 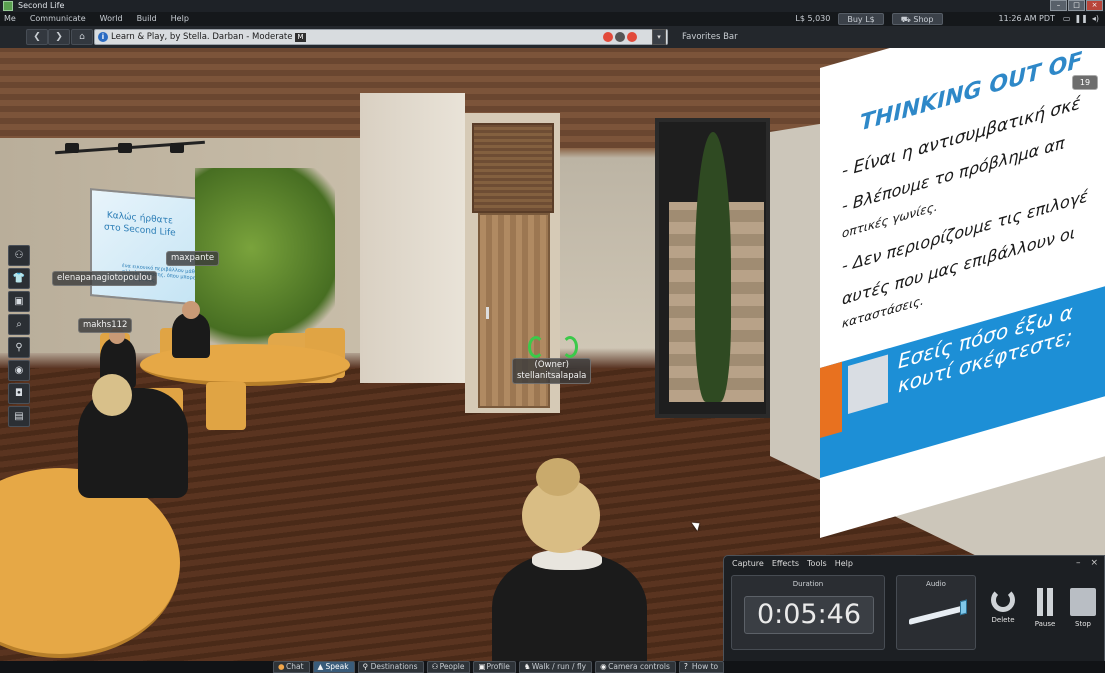 I want to click on audio-slider-thumb, so click(x=963, y=607).